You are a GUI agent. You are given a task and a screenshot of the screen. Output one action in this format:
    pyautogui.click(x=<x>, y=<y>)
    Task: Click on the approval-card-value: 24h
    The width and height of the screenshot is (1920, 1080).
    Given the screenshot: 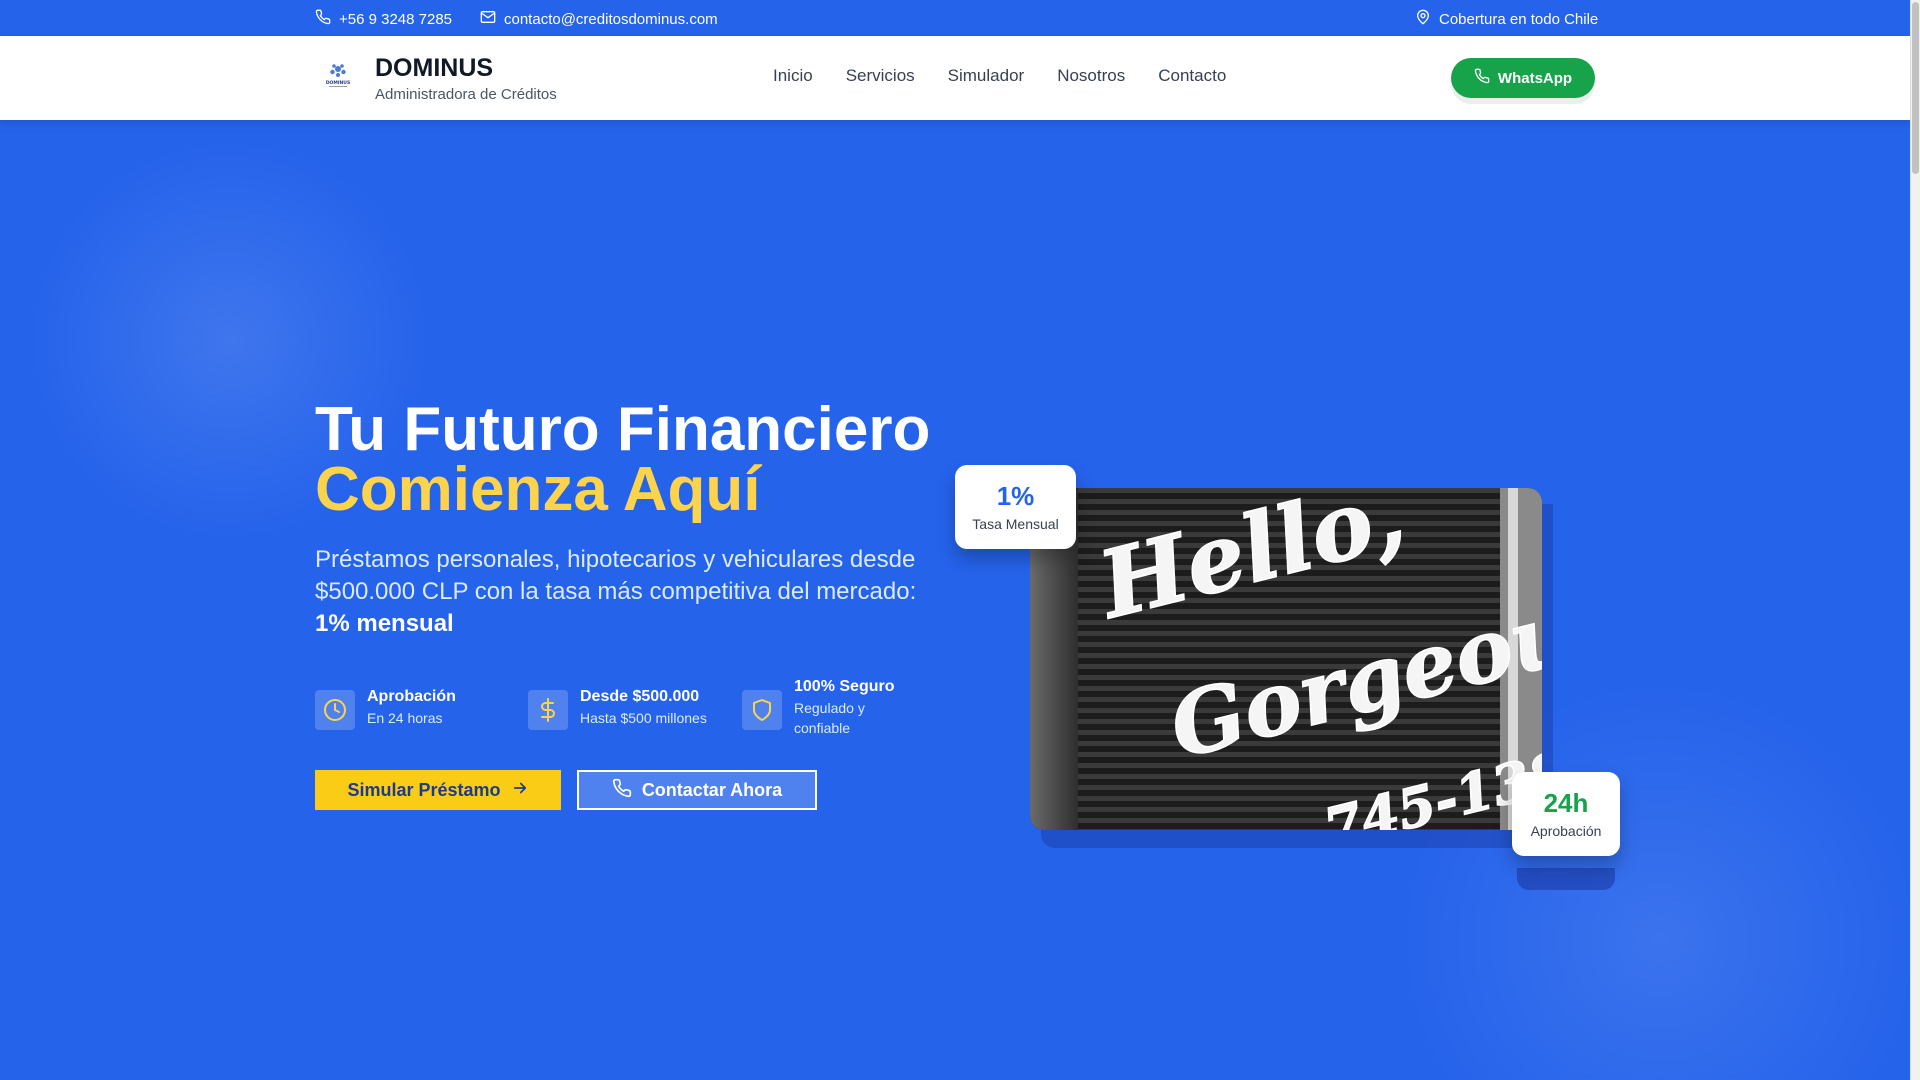 What is the action you would take?
    pyautogui.click(x=1566, y=803)
    